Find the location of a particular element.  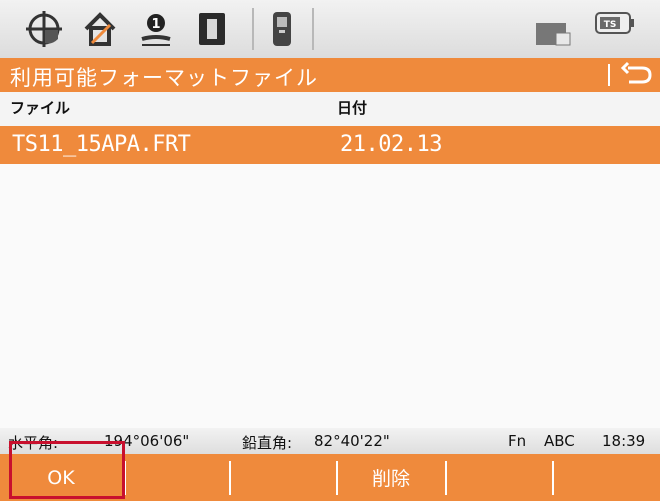

f2-button is located at coordinates (177, 477).